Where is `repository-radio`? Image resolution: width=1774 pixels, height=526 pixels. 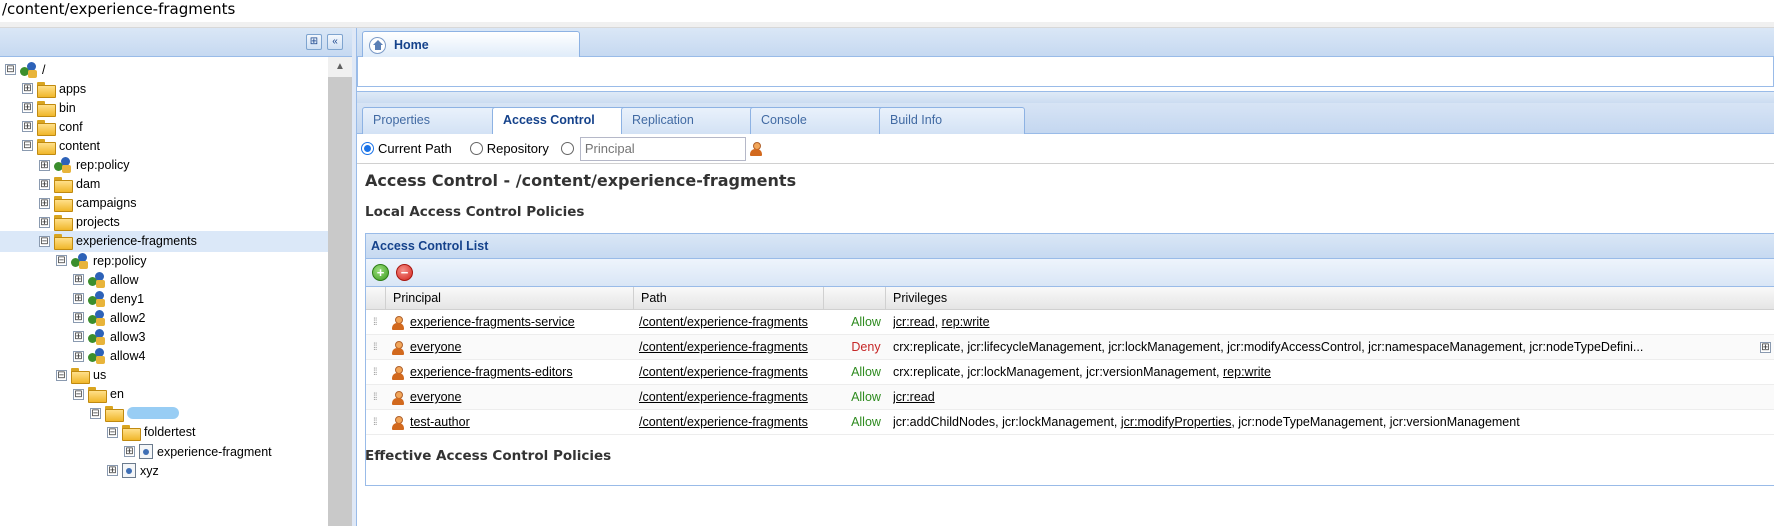
repository-radio is located at coordinates (476, 148).